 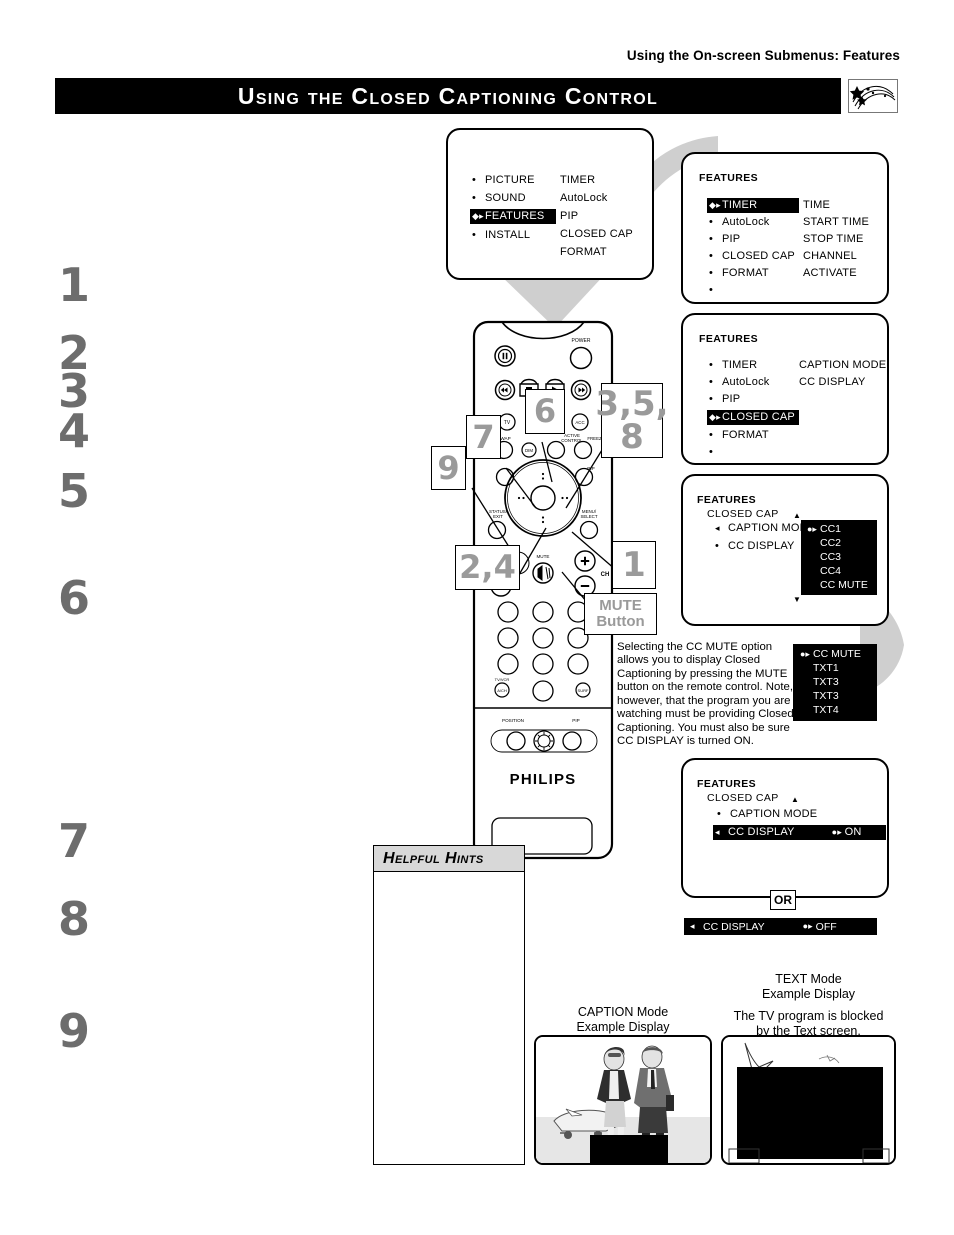 I want to click on cc-mute-option-4: TXT4, so click(x=835, y=710).